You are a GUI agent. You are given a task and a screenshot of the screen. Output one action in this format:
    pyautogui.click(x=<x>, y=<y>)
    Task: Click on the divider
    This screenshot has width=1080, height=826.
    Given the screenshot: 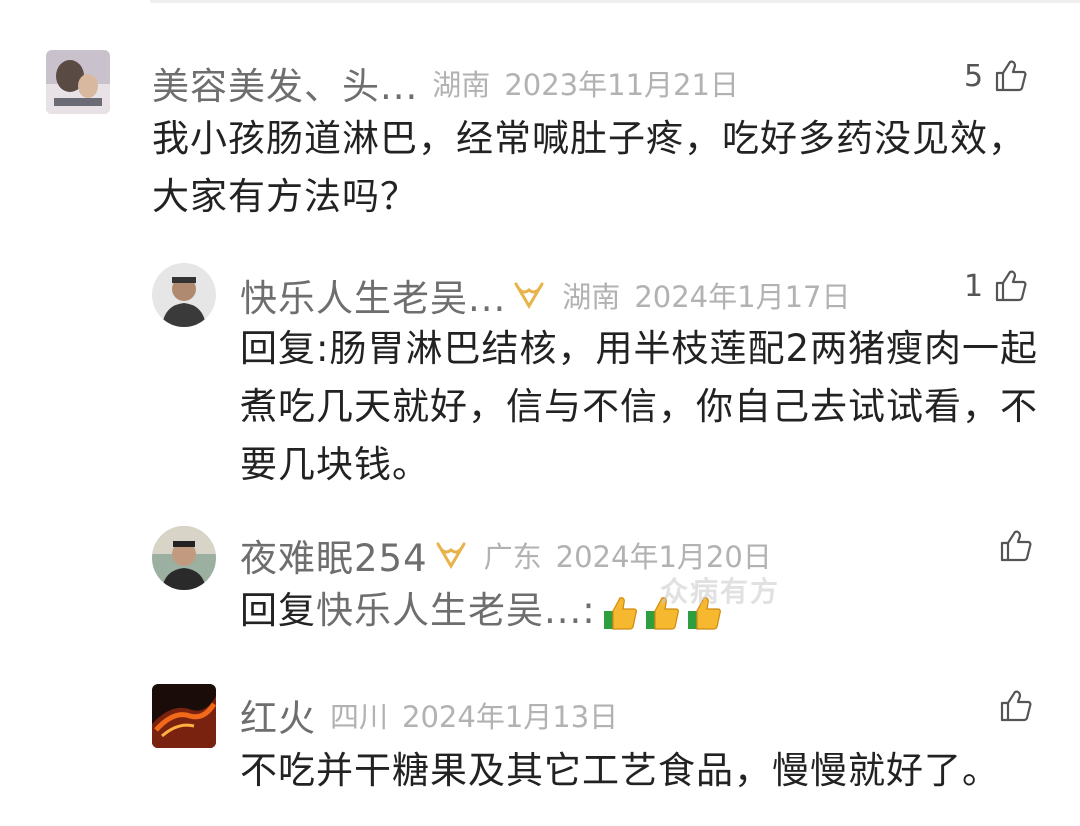 What is the action you would take?
    pyautogui.click(x=615, y=1)
    